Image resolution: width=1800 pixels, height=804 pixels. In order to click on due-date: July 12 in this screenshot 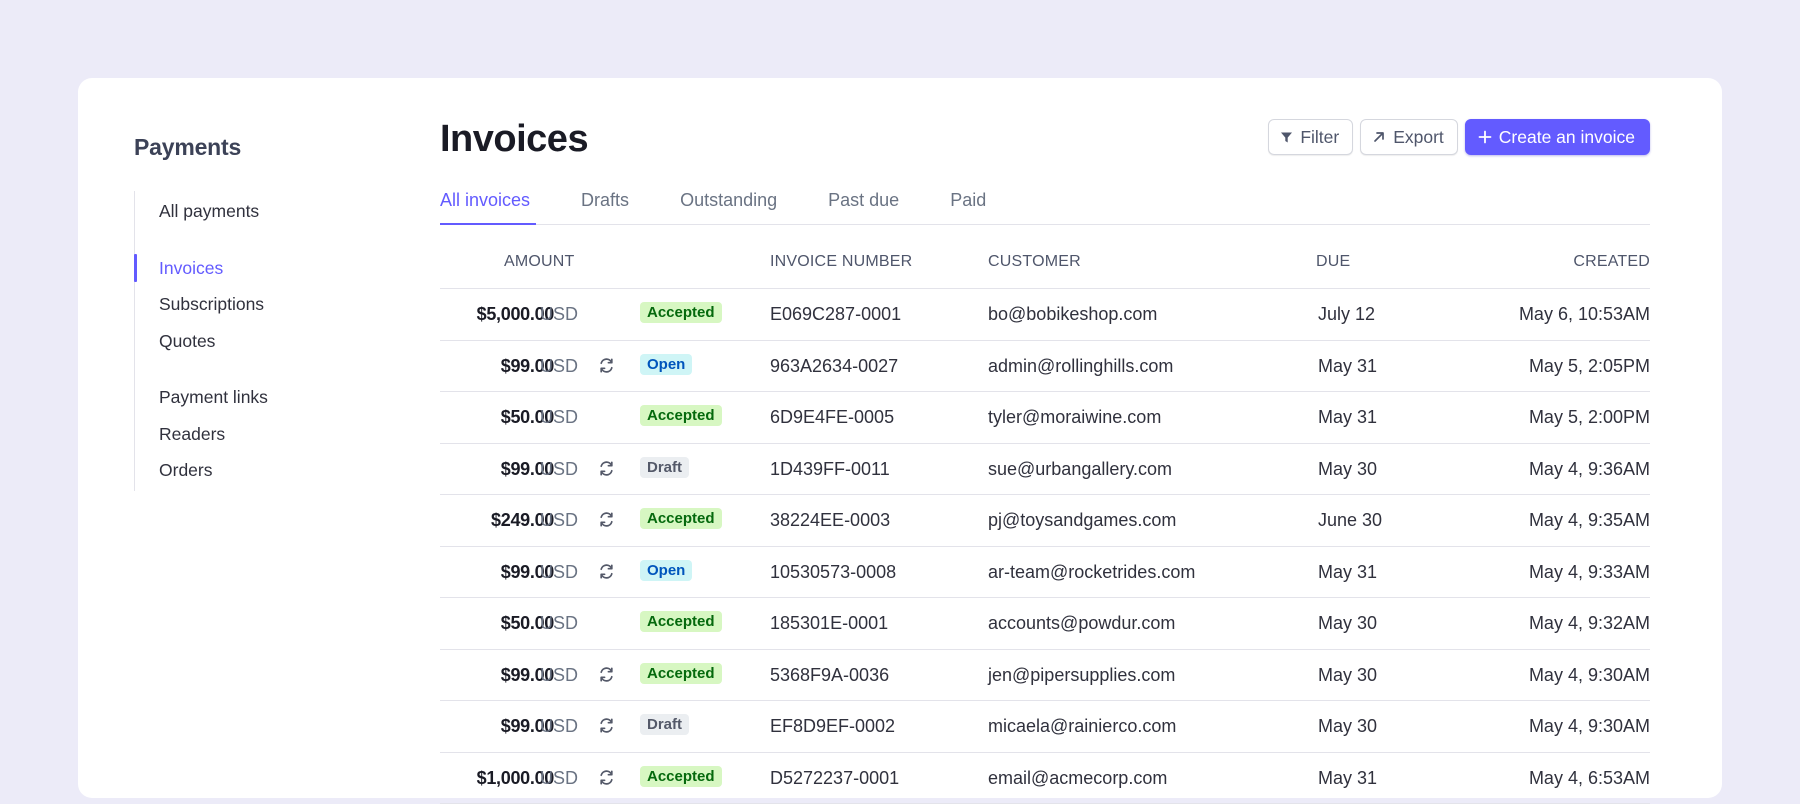, I will do `click(1346, 314)`.